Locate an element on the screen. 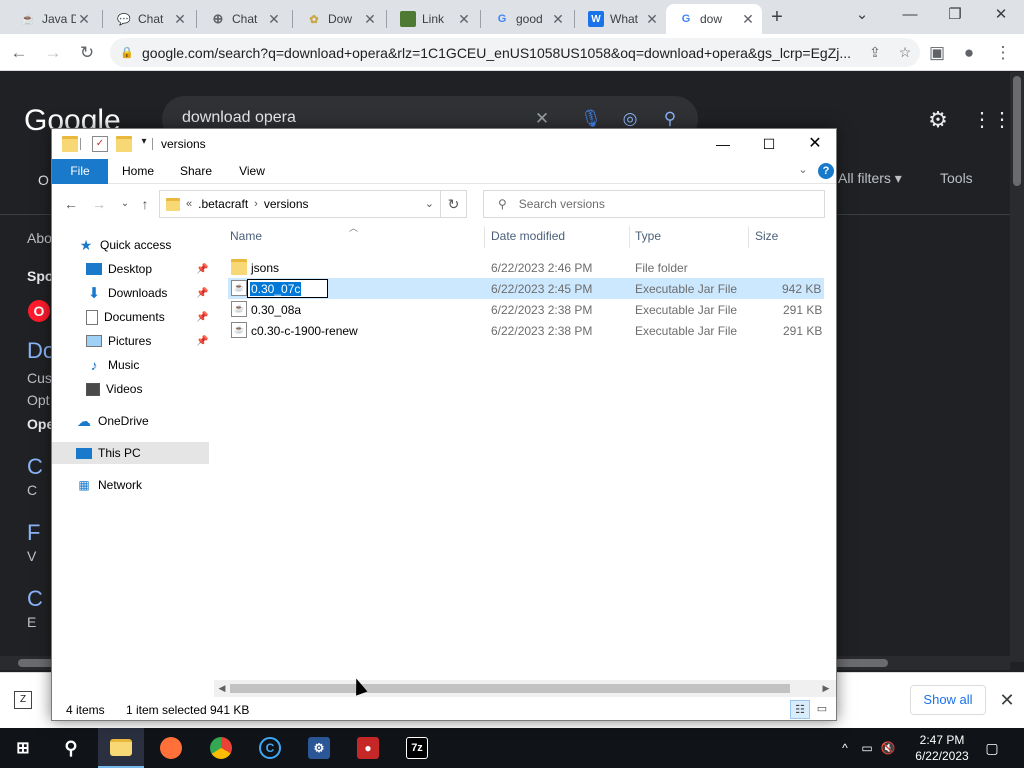 The image size is (1024, 768). tools-button: Tools is located at coordinates (956, 178).